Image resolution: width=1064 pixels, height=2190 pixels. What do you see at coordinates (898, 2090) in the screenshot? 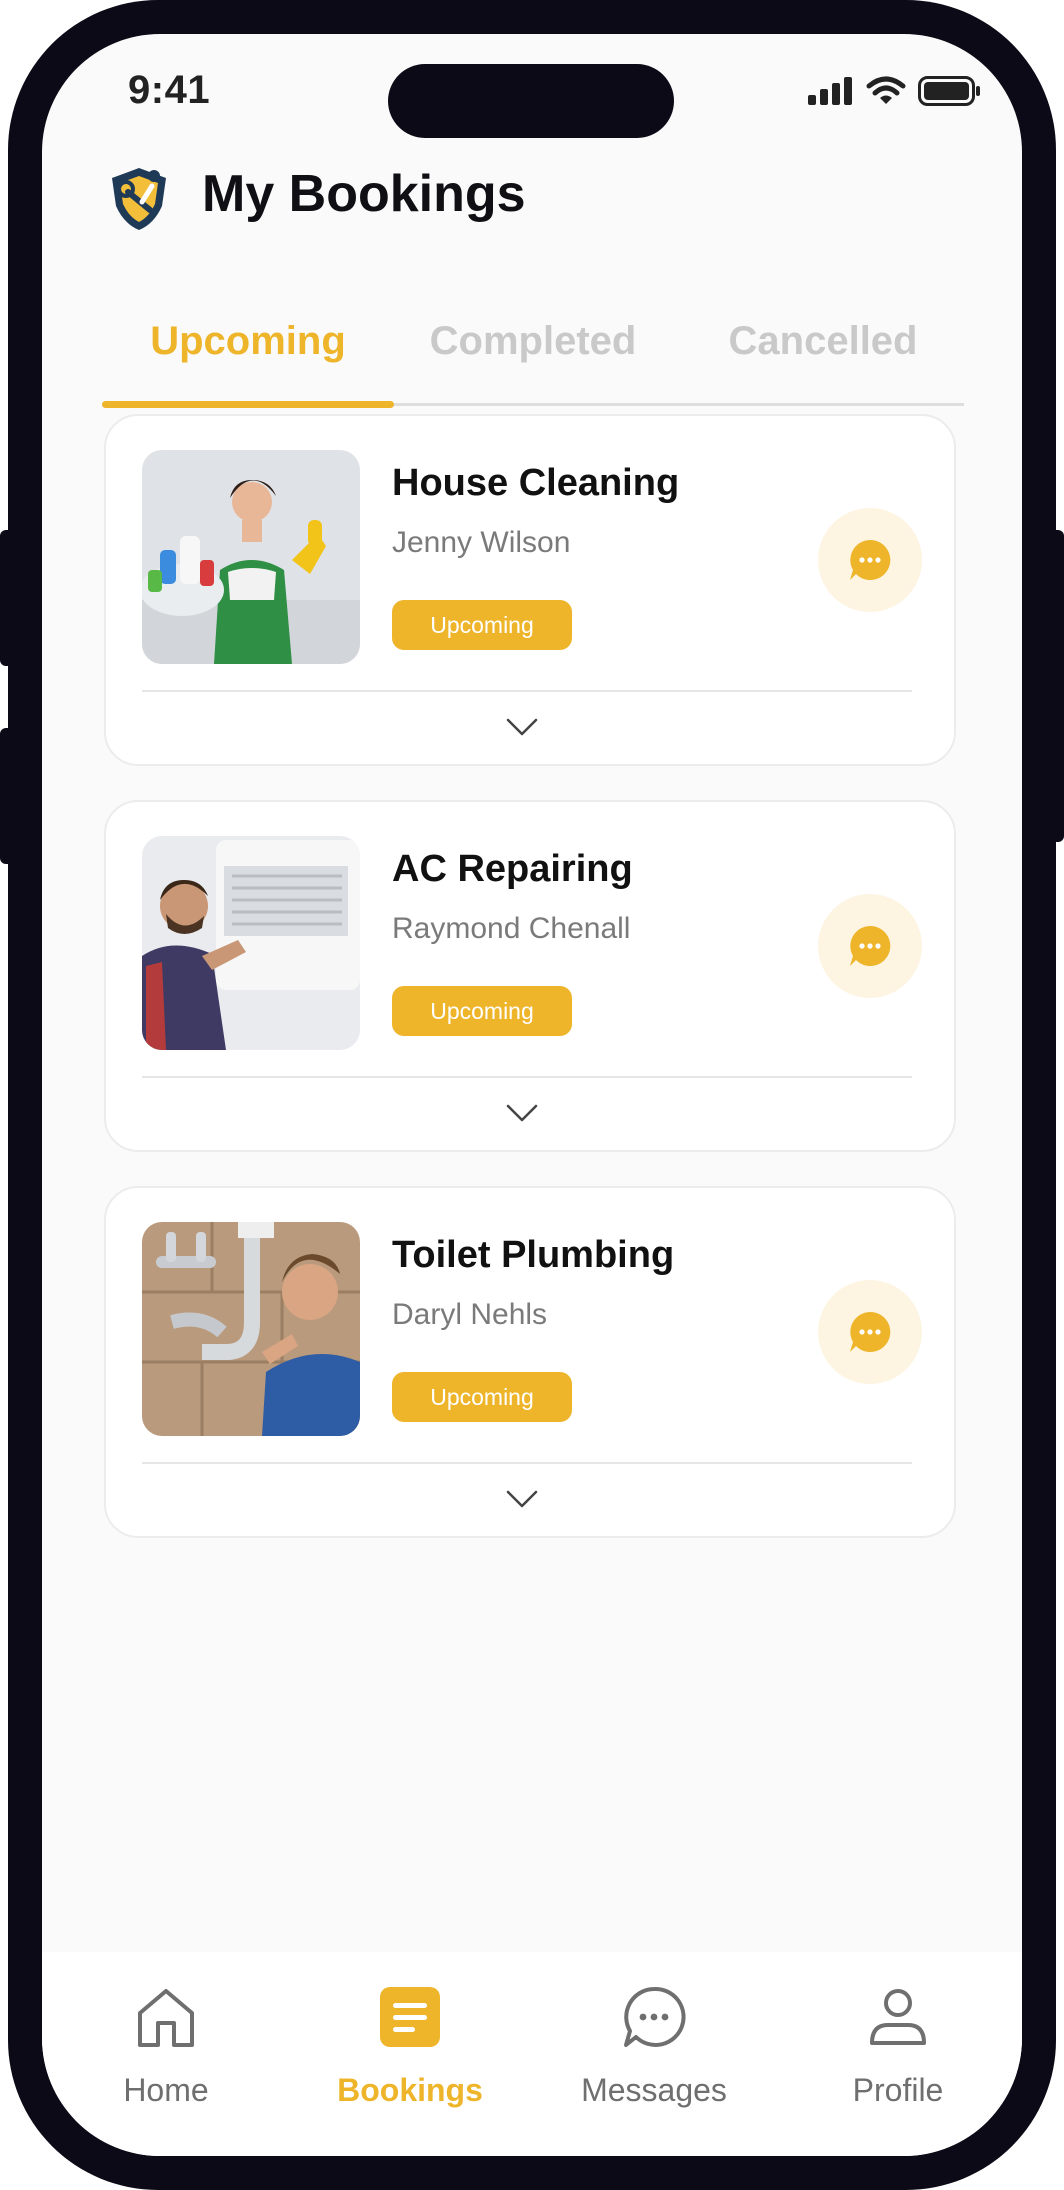
I see `nav-label-profile: Profile` at bounding box center [898, 2090].